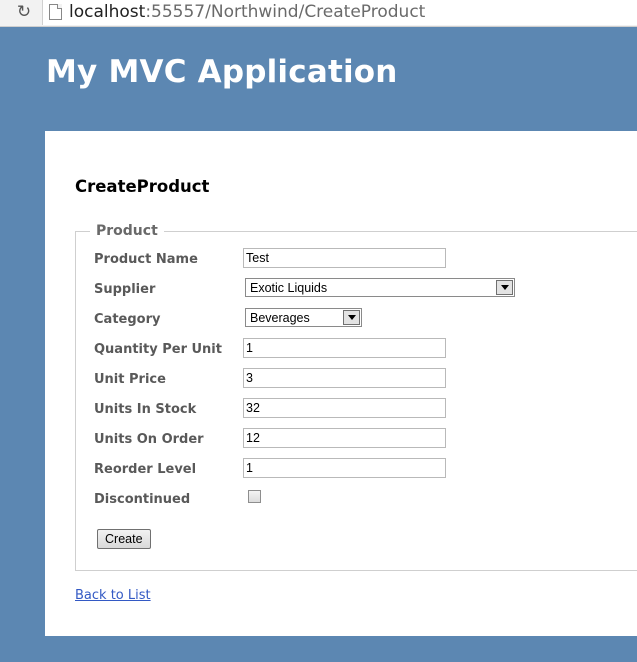 This screenshot has width=637, height=662. I want to click on url-text: localhost:55557/Northwind/CreateProduct, so click(247, 12).